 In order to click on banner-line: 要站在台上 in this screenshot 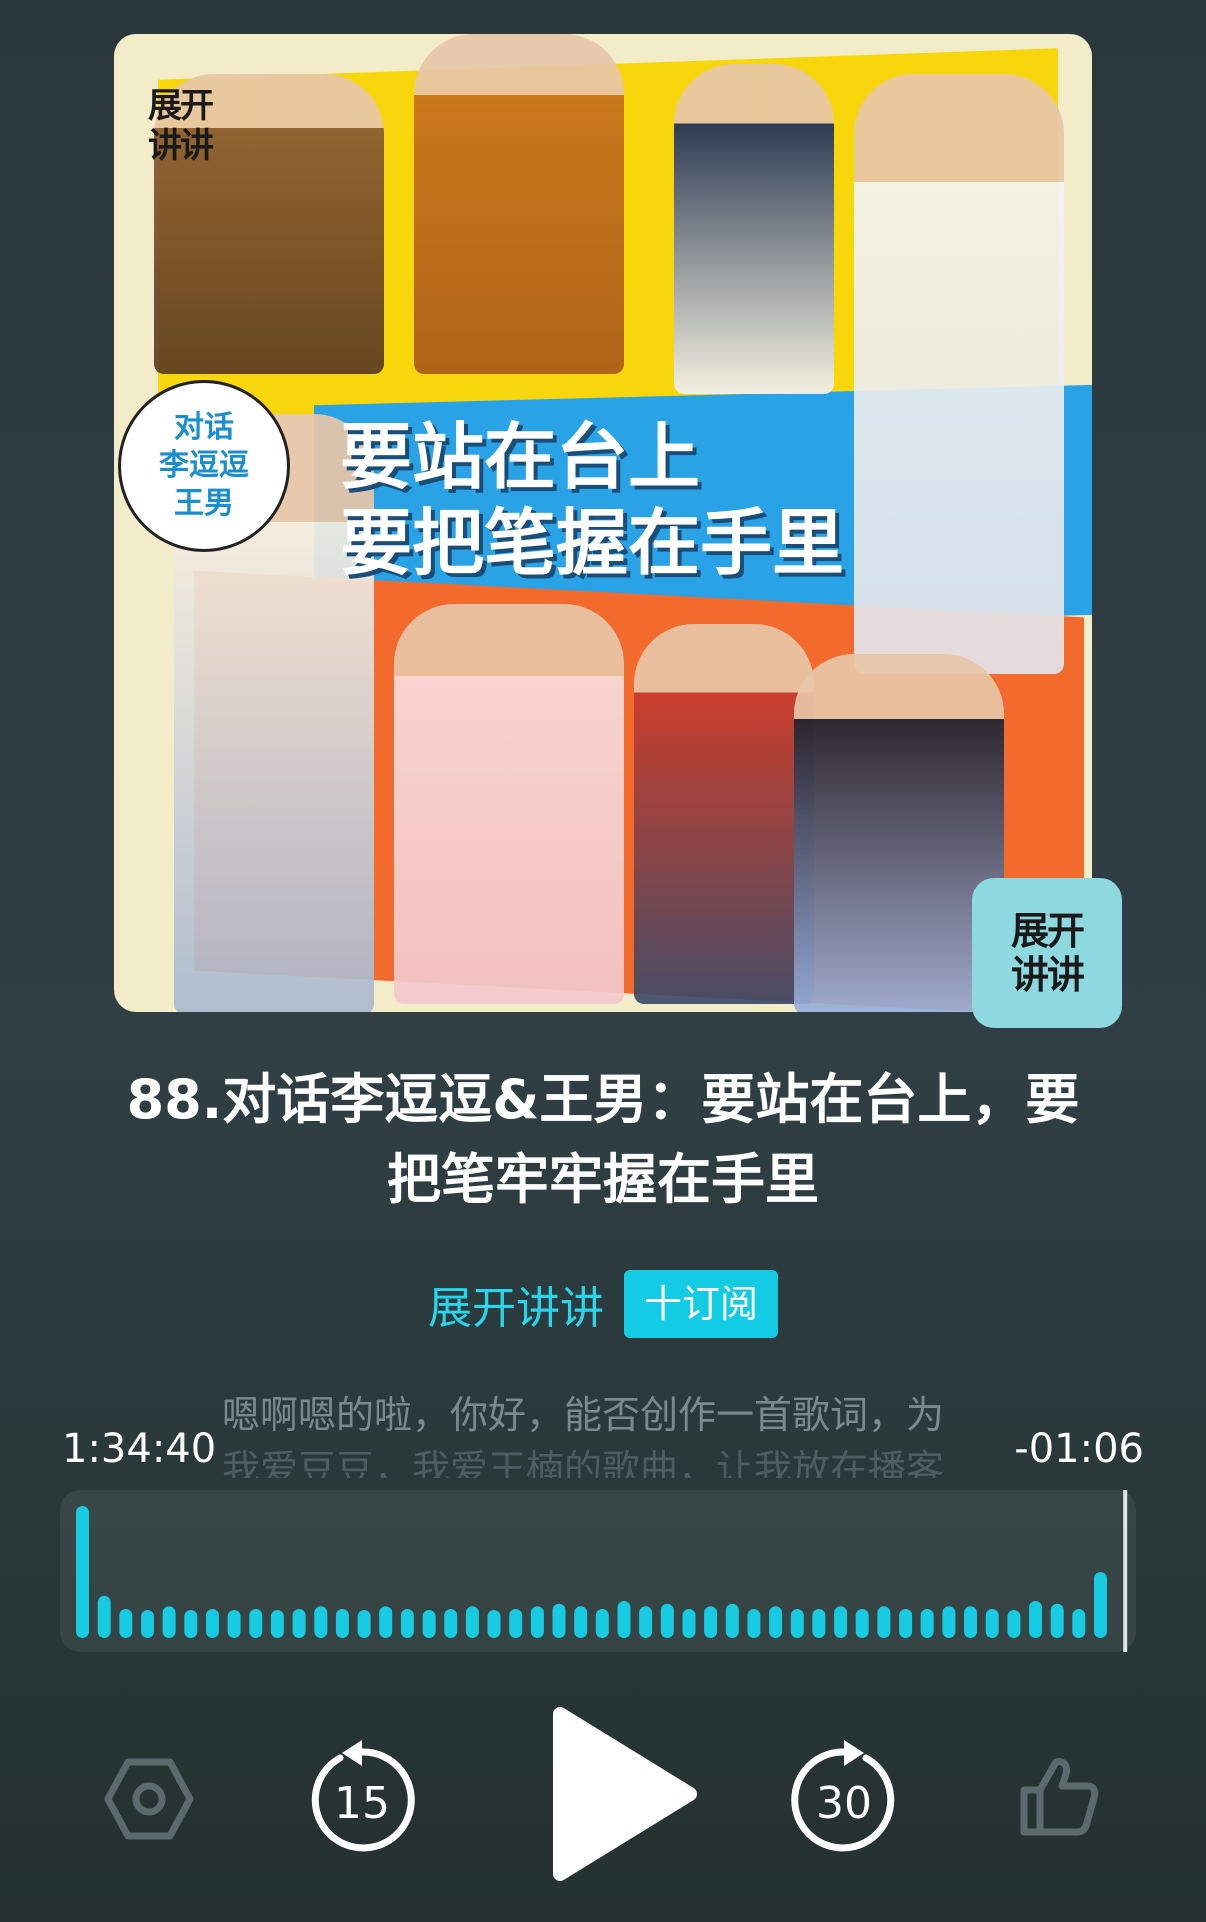, I will do `click(520, 457)`.